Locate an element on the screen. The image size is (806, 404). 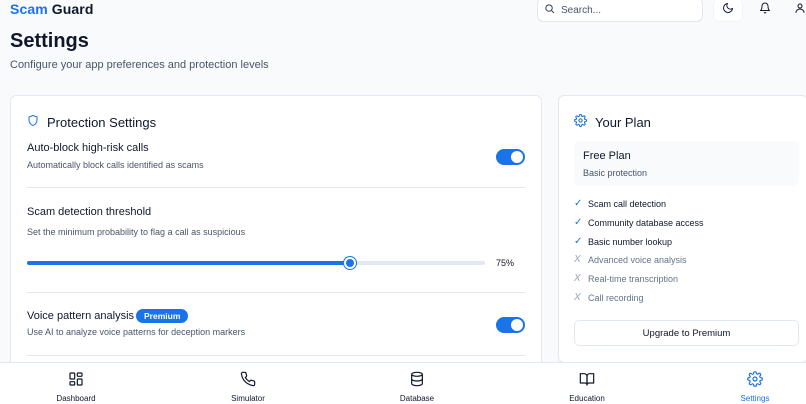
search-box is located at coordinates (620, 11).